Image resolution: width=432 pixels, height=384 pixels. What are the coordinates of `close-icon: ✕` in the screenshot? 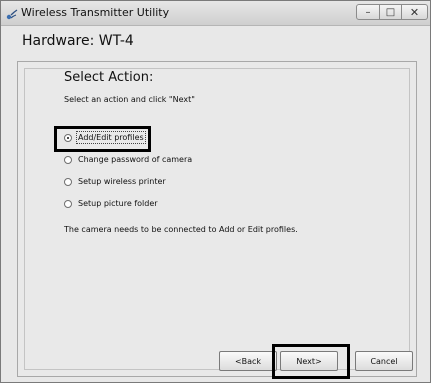 It's located at (414, 12).